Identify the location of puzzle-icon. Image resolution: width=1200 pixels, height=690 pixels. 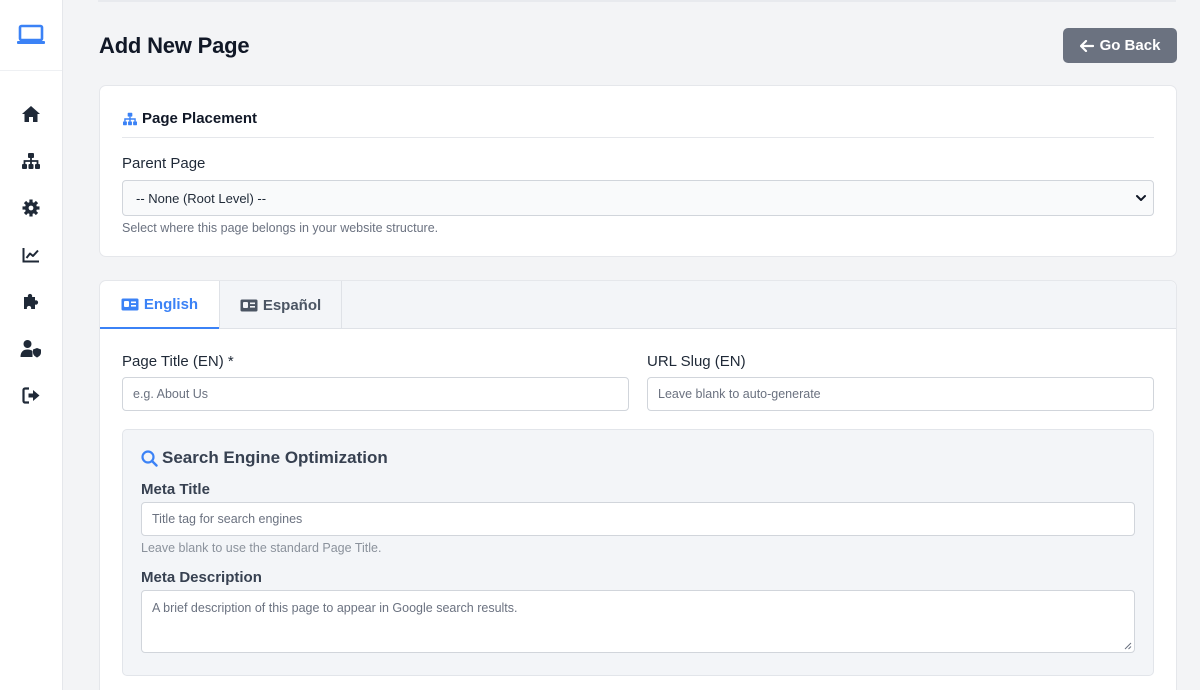
(30, 301).